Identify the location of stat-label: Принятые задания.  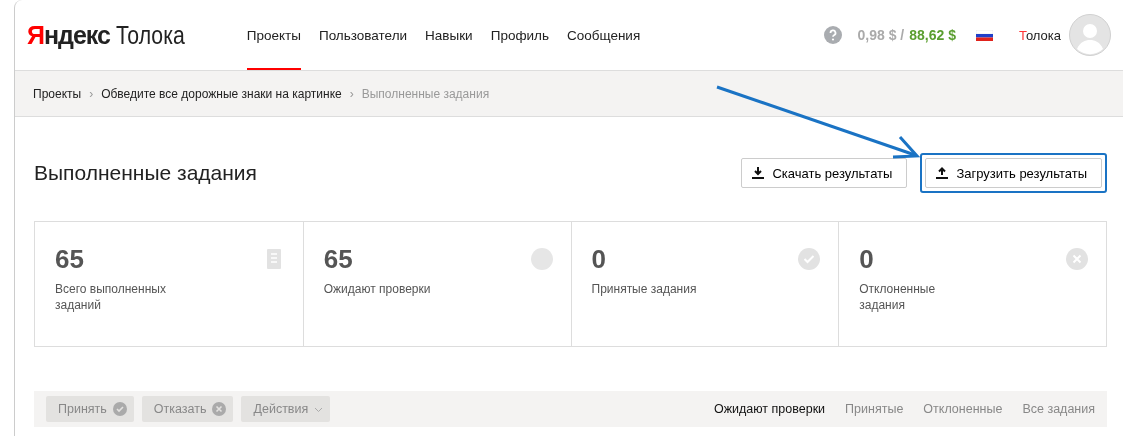
(644, 289).